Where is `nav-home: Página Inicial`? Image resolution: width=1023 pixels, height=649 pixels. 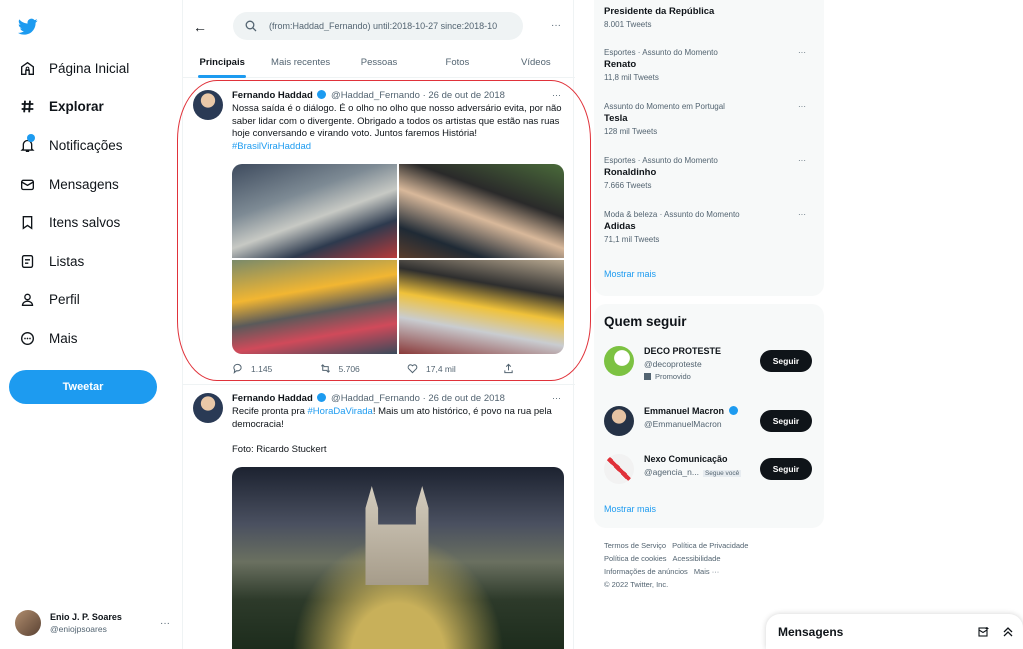 nav-home: Página Inicial is located at coordinates (73, 68).